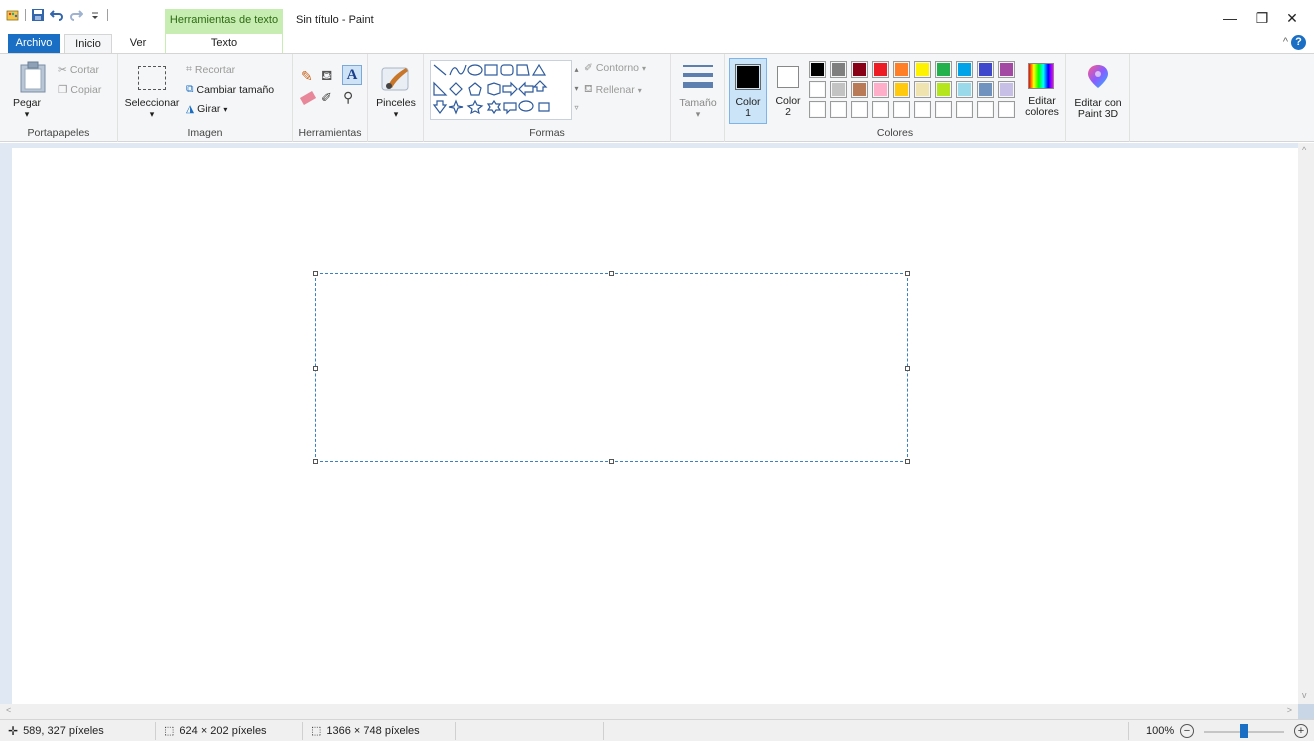 The image size is (1314, 741). I want to click on redo-icon, so click(76, 15).